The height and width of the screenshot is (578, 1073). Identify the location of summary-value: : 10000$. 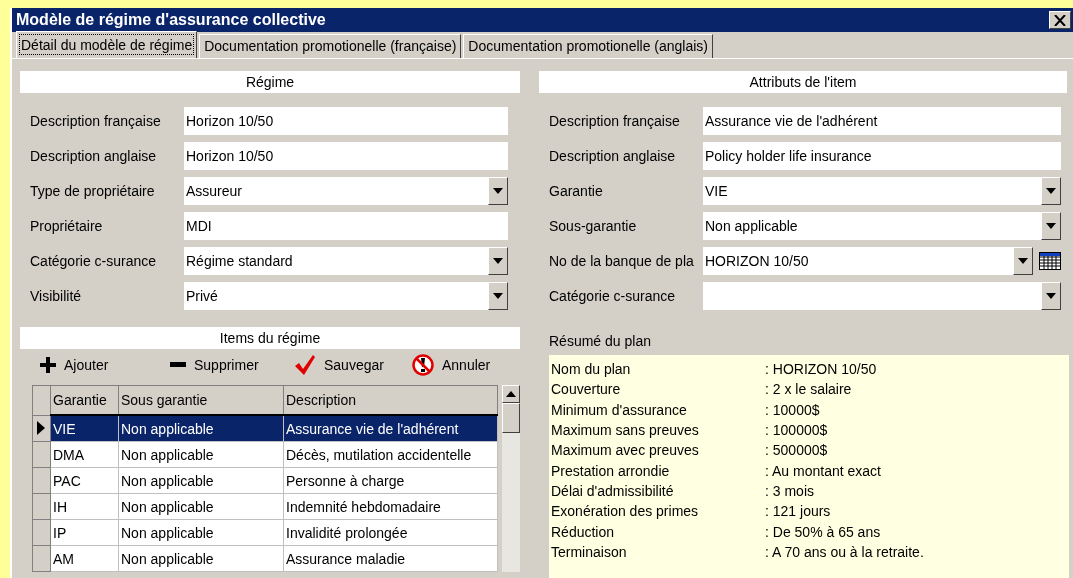
(793, 409).